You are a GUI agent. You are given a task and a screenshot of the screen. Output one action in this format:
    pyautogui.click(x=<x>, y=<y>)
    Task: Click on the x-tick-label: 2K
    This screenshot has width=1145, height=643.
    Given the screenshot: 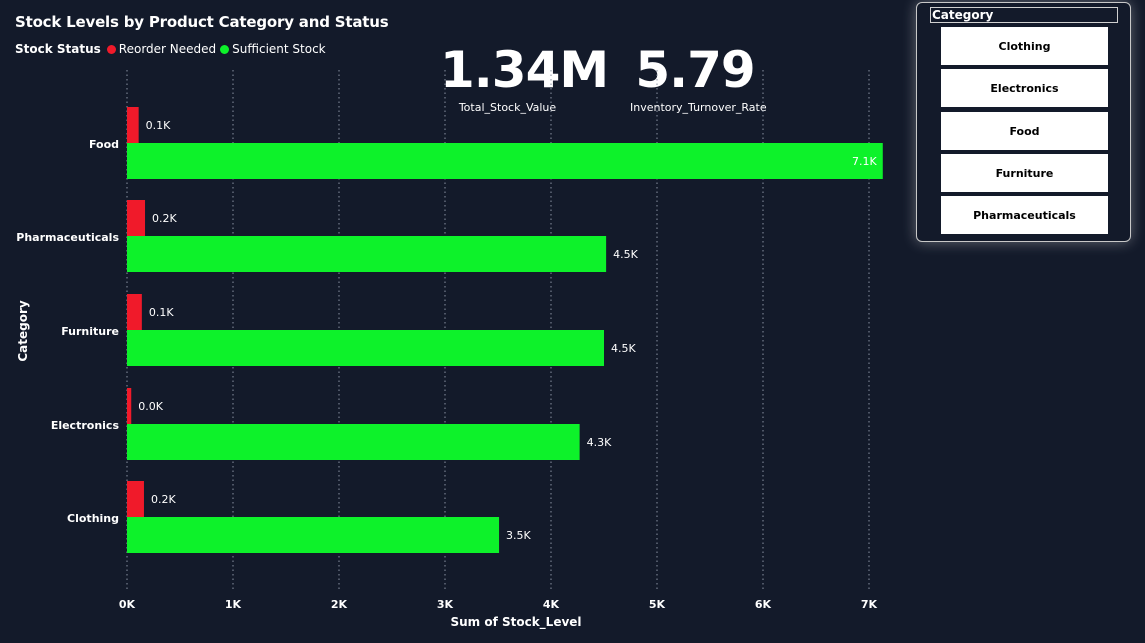 What is the action you would take?
    pyautogui.click(x=339, y=604)
    